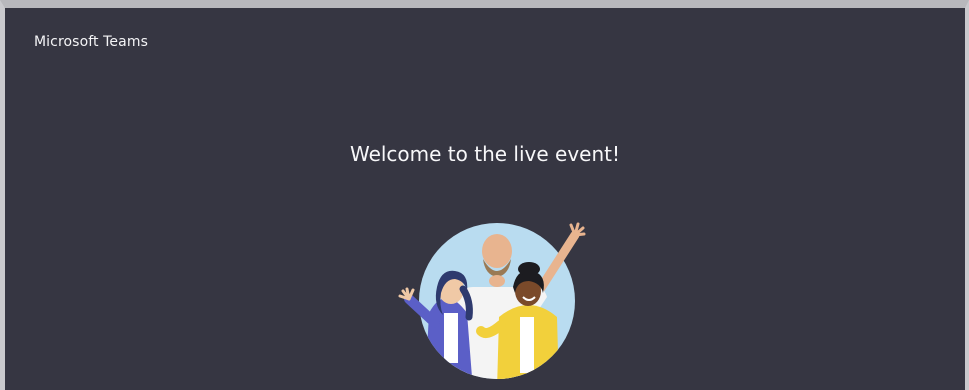 The image size is (969, 390). Describe the element at coordinates (485, 154) in the screenshot. I see `welcome-heading: Welcome to the live event!` at that location.